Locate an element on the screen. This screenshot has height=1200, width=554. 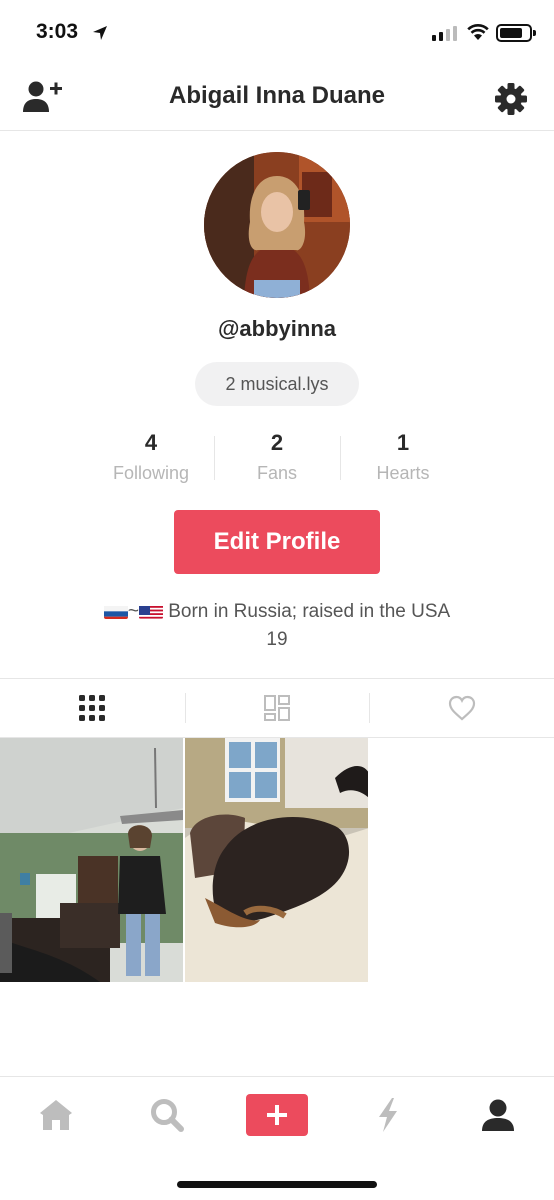
lightning-icon is located at coordinates (388, 1115).